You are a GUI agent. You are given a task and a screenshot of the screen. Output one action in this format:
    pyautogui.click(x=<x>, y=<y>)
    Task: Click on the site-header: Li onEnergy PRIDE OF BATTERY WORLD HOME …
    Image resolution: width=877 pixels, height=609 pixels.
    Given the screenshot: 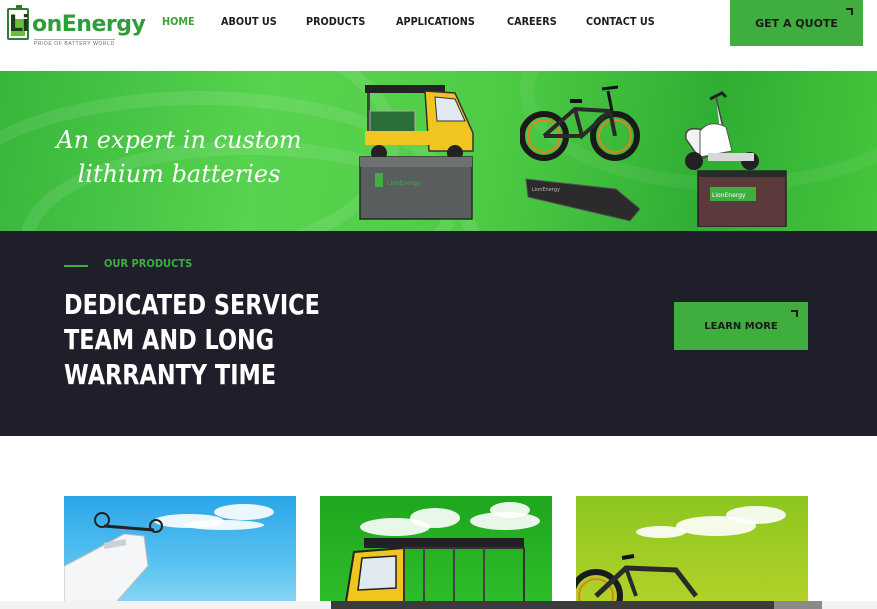 What is the action you would take?
    pyautogui.click(x=438, y=35)
    